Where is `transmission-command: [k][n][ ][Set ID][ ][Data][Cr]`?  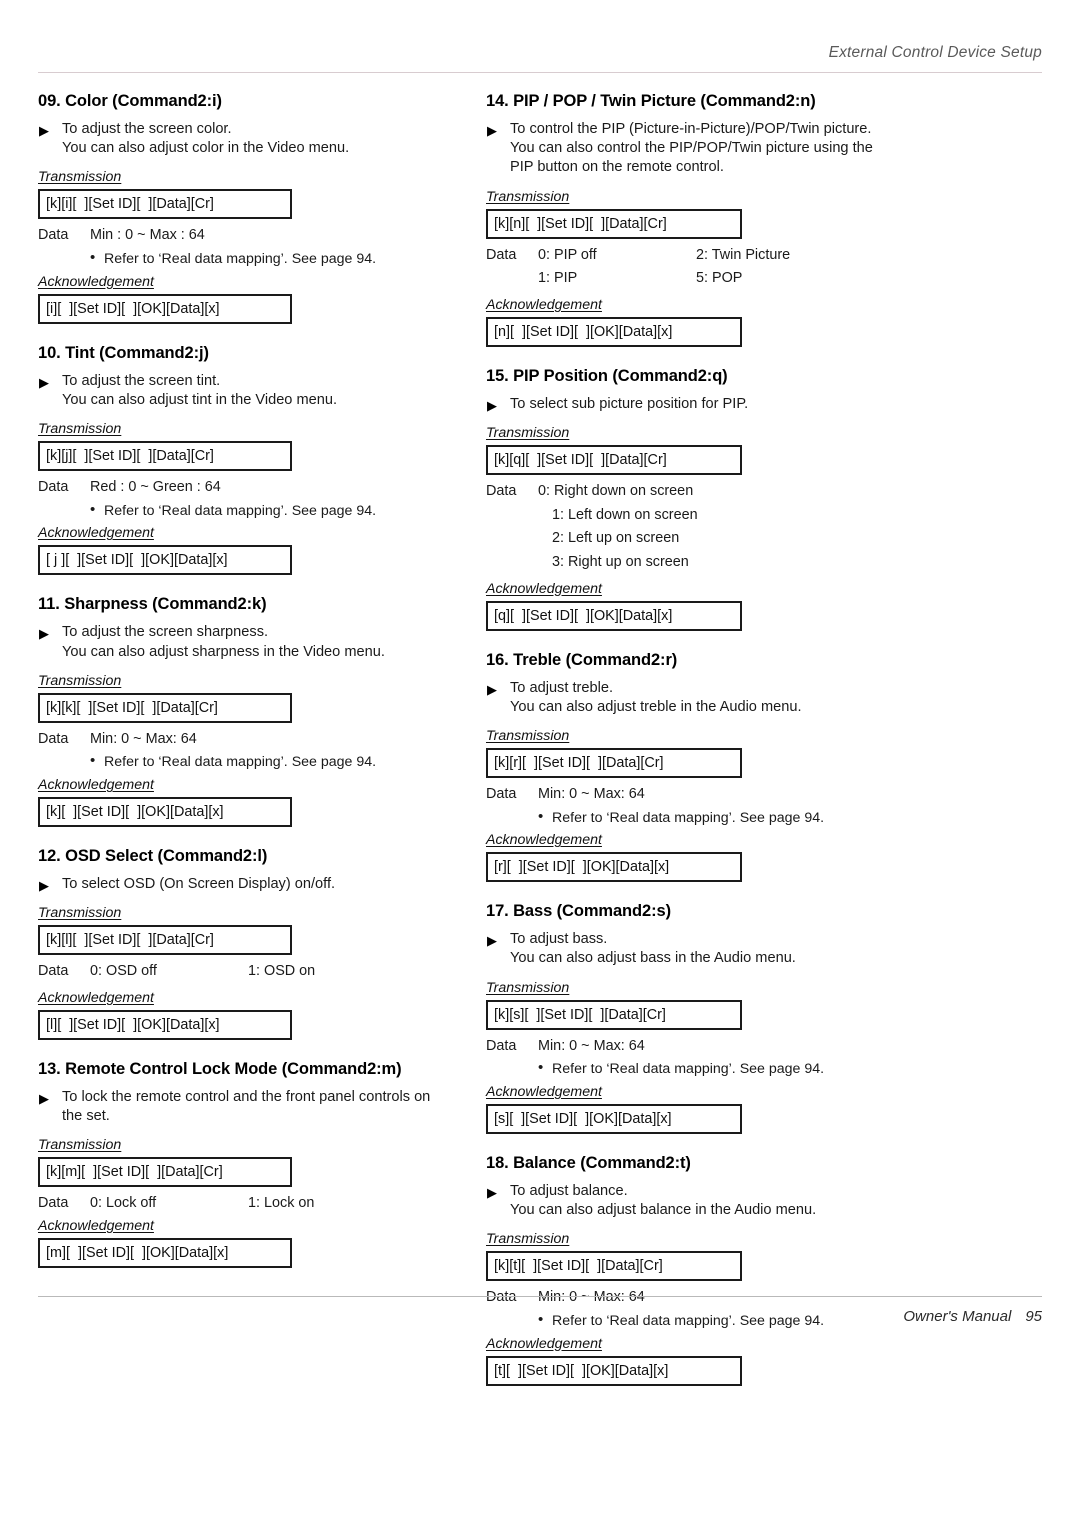
transmission-command: [k][n][ ][Set ID][ ][Data][Cr] is located at coordinates (614, 223).